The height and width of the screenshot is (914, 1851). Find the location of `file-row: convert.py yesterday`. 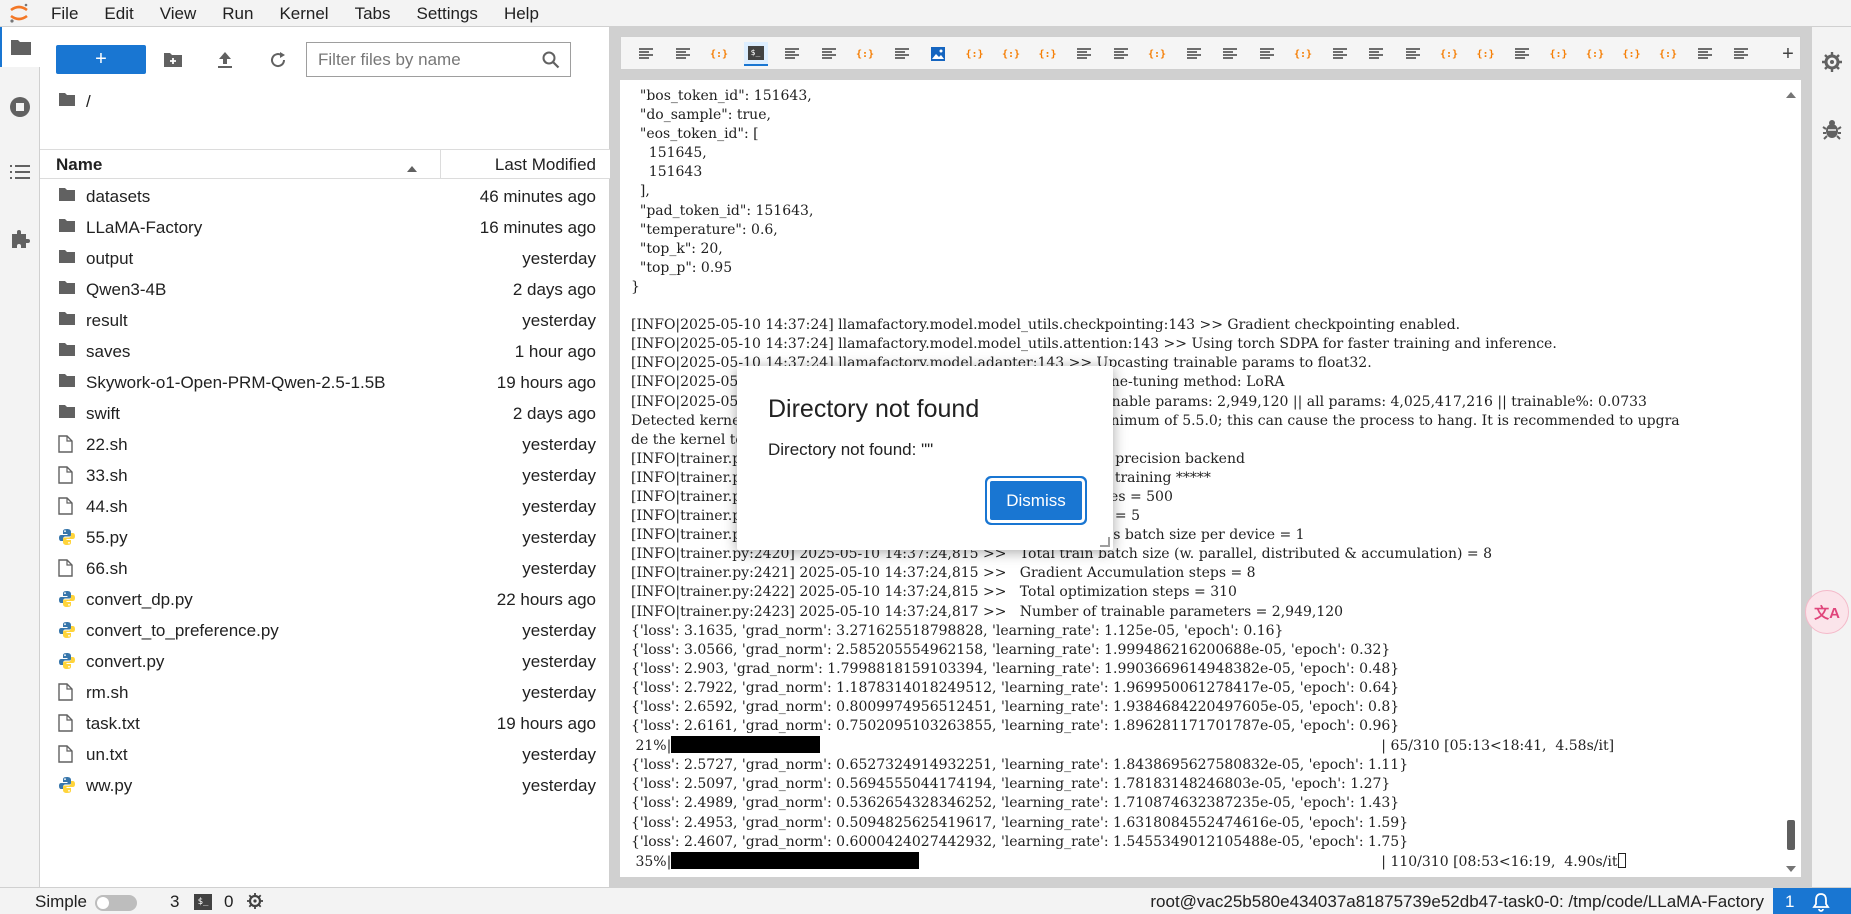

file-row: convert.py yesterday is located at coordinates (325, 661).